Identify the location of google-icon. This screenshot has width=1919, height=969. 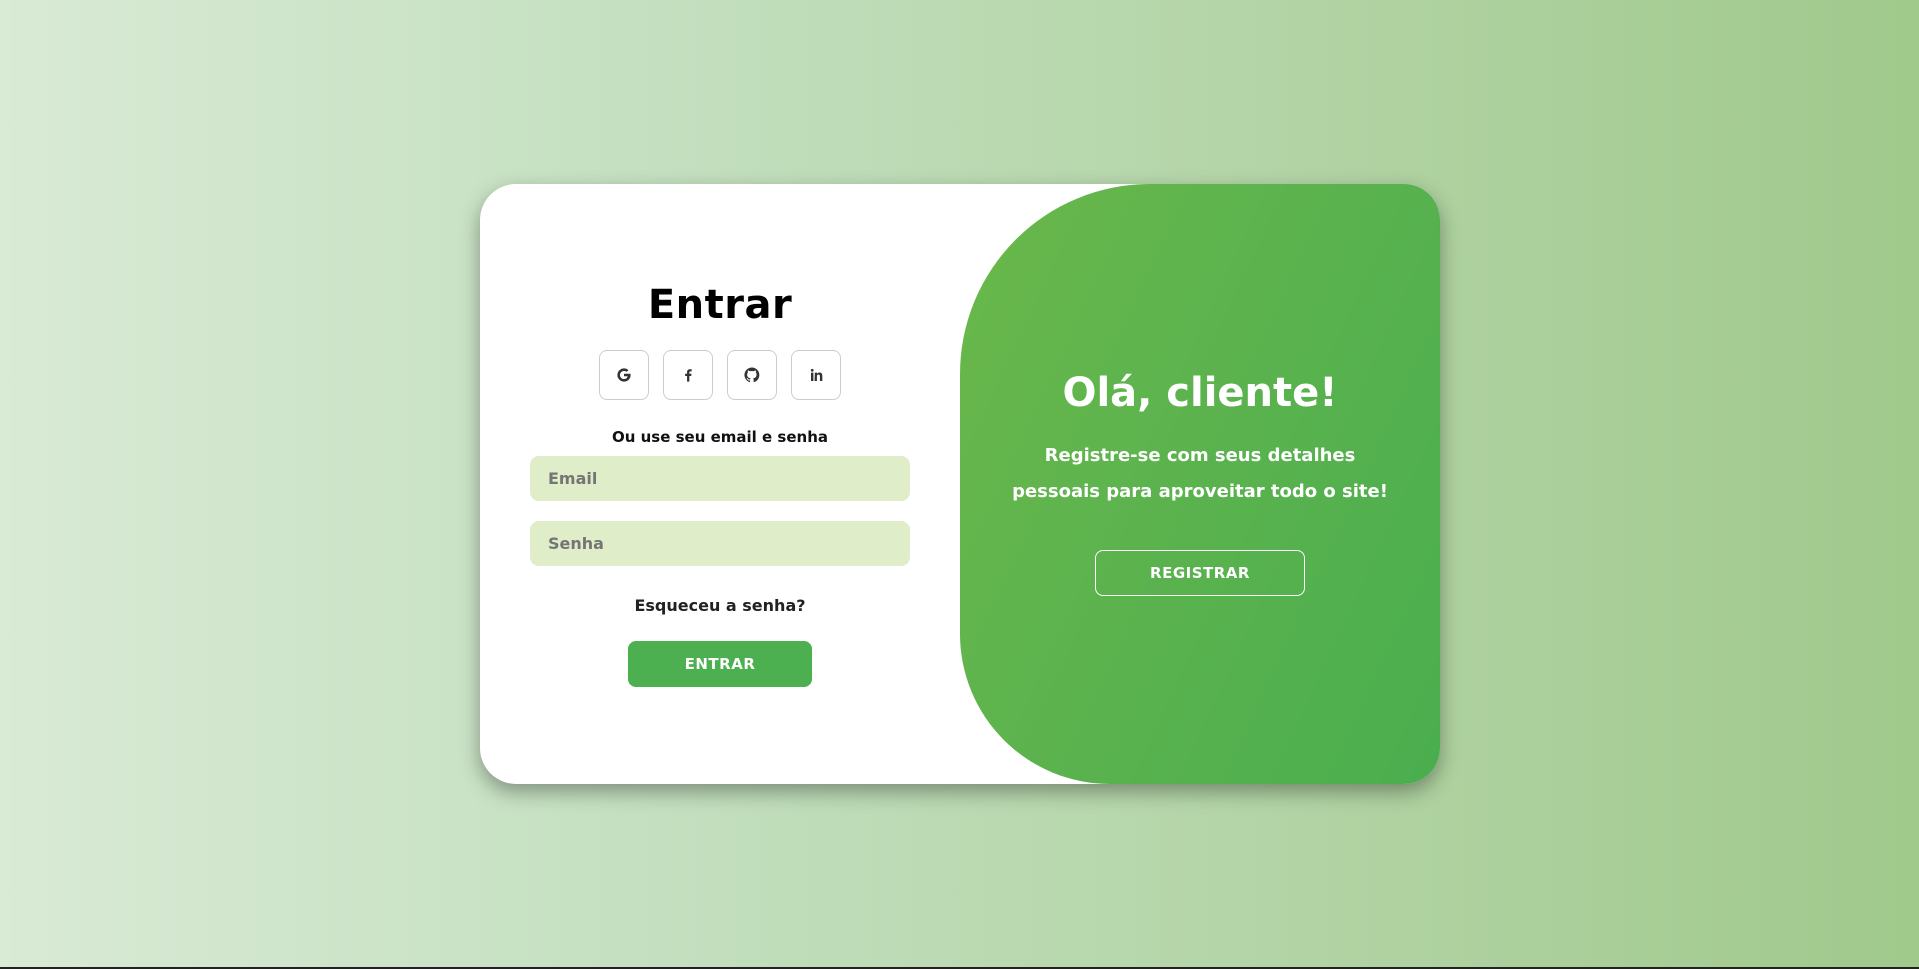
(624, 375).